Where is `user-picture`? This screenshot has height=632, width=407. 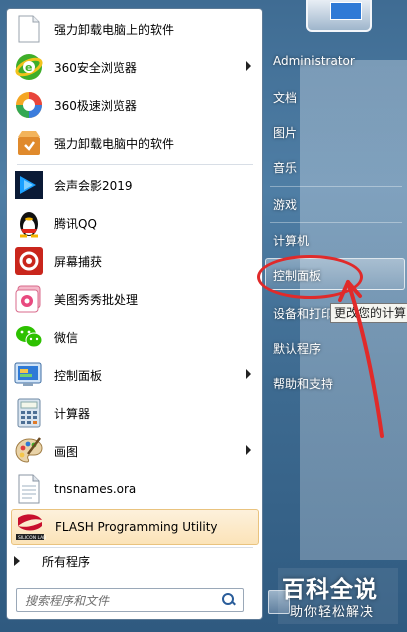 user-picture is located at coordinates (339, 16).